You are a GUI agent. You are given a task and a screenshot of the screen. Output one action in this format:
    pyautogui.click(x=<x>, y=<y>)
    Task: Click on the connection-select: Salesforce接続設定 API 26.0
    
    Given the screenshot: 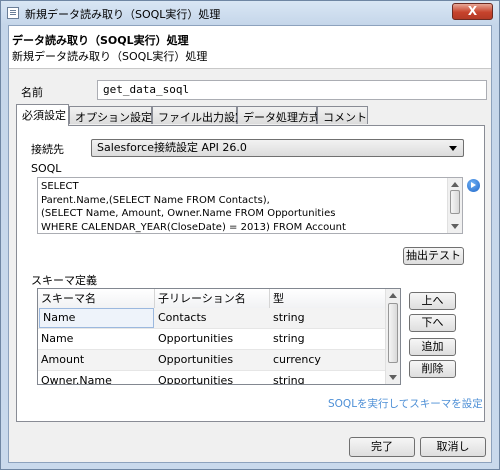 What is the action you would take?
    pyautogui.click(x=277, y=148)
    